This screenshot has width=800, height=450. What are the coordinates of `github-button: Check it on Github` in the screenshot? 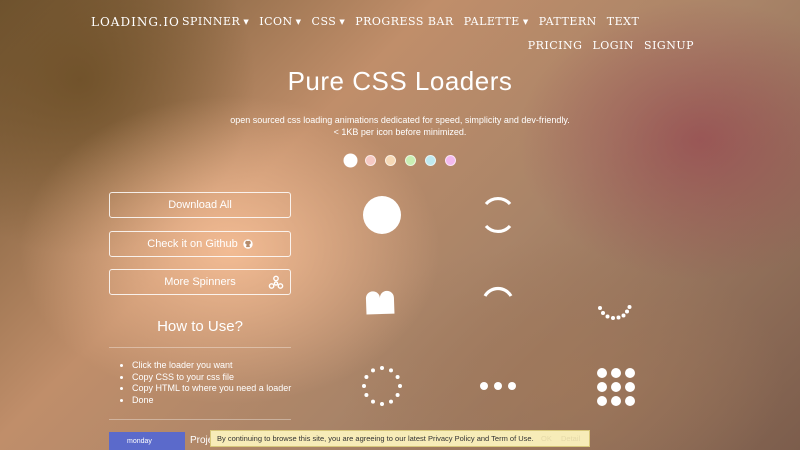 It's located at (200, 244).